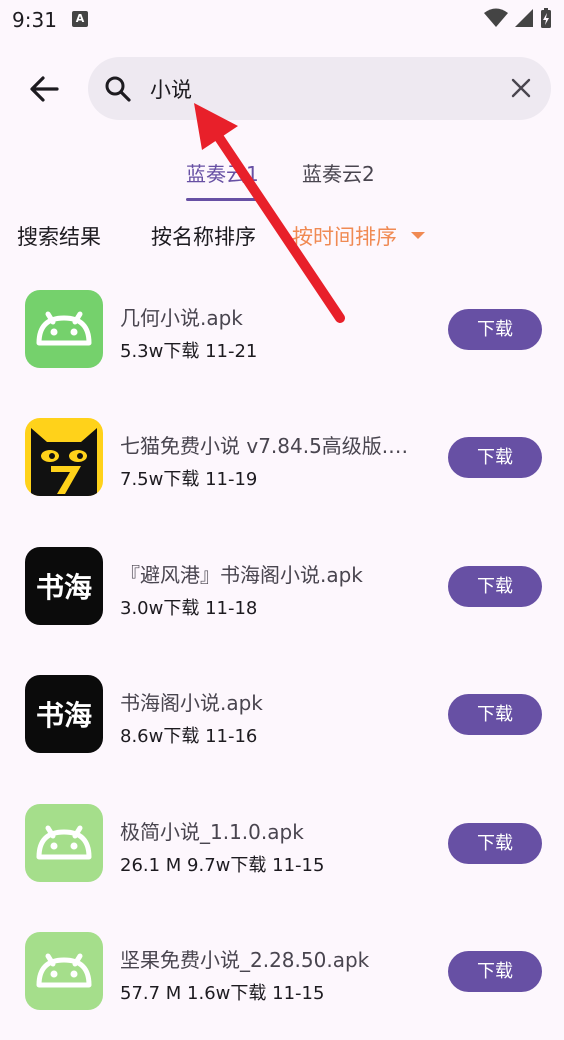 This screenshot has height=1040, width=564. I want to click on source-tabs: 蓝奏云1 蓝奏云2, so click(282, 176).